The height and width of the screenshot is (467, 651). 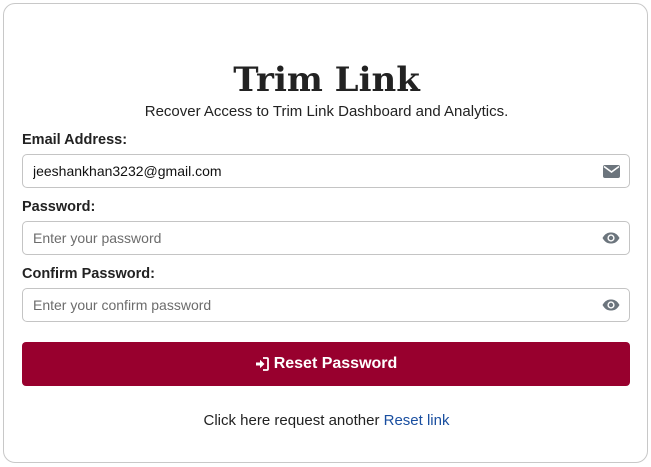 I want to click on password-field, so click(x=303, y=238).